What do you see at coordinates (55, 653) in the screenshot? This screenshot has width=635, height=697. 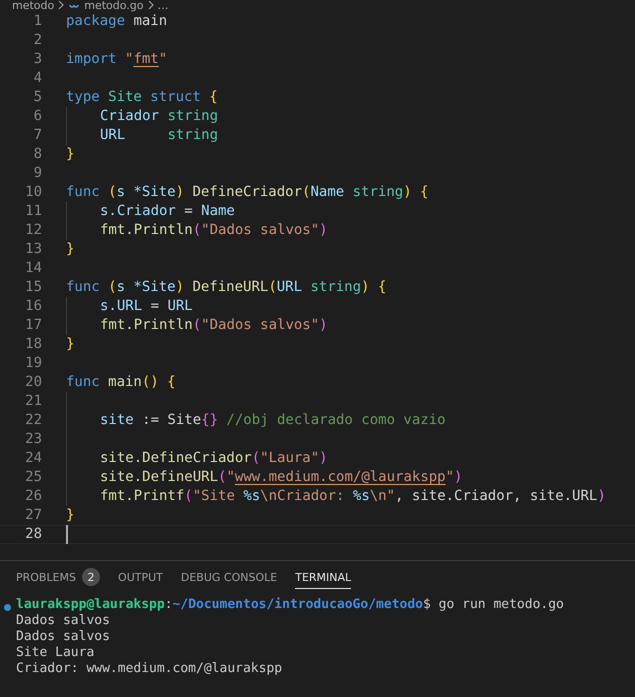 I see `terminal-output: Site Laura` at bounding box center [55, 653].